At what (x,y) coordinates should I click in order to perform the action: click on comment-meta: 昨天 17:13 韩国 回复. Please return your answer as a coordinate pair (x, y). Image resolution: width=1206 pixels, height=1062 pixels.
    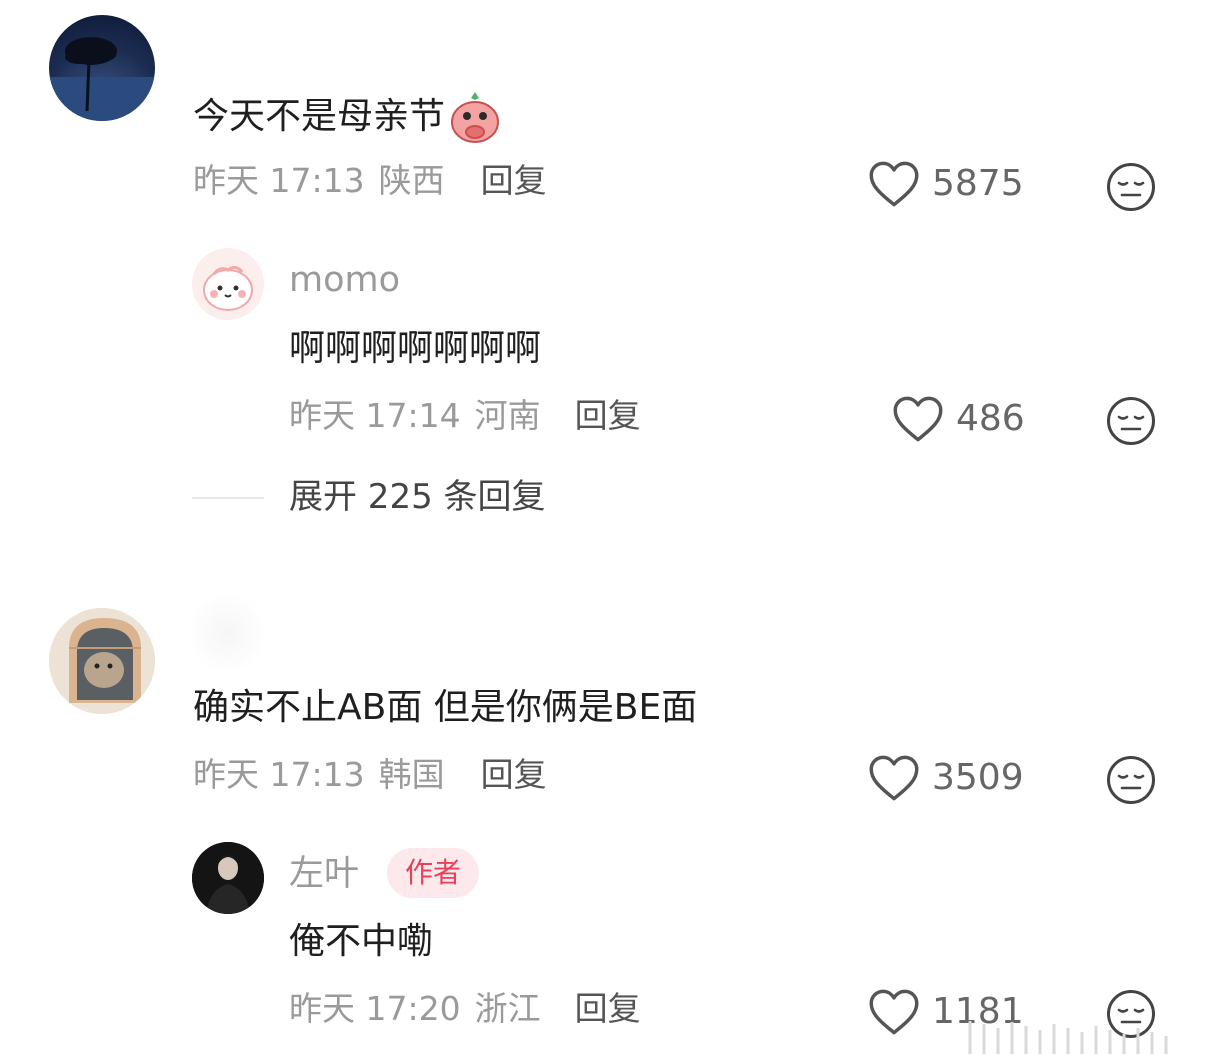
    Looking at the image, I should click on (370, 775).